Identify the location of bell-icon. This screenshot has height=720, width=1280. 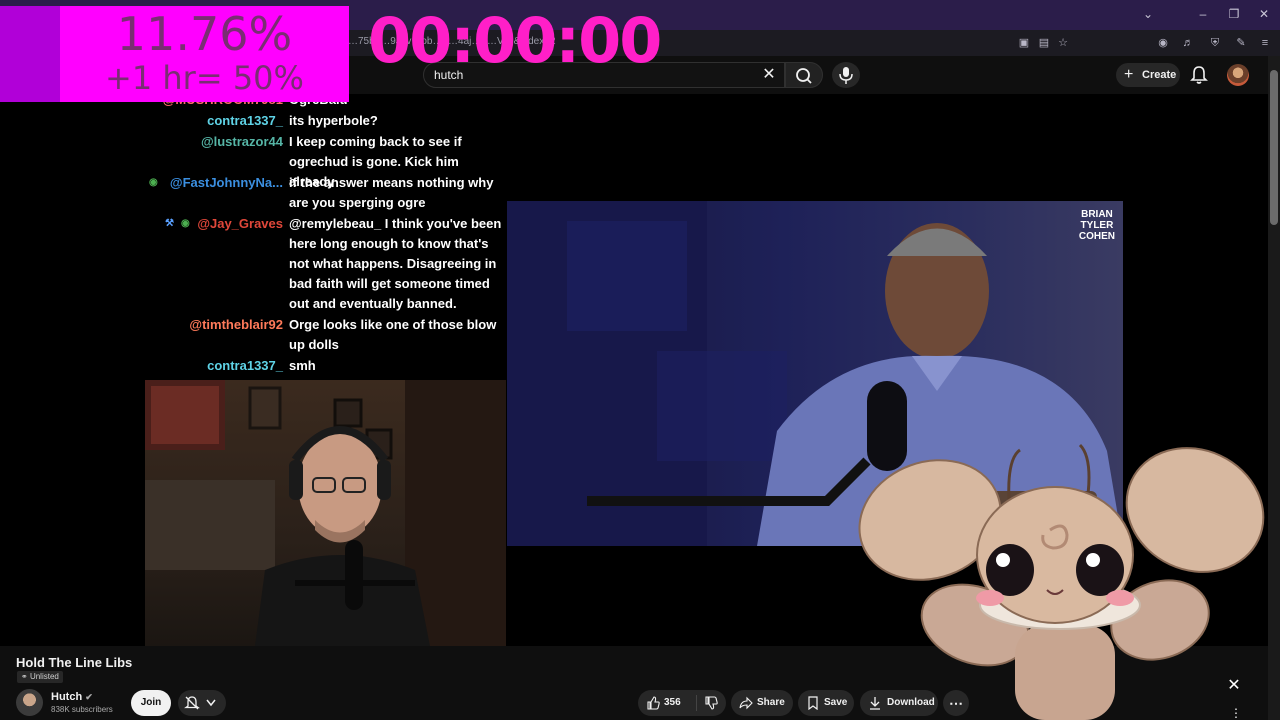
(1199, 75).